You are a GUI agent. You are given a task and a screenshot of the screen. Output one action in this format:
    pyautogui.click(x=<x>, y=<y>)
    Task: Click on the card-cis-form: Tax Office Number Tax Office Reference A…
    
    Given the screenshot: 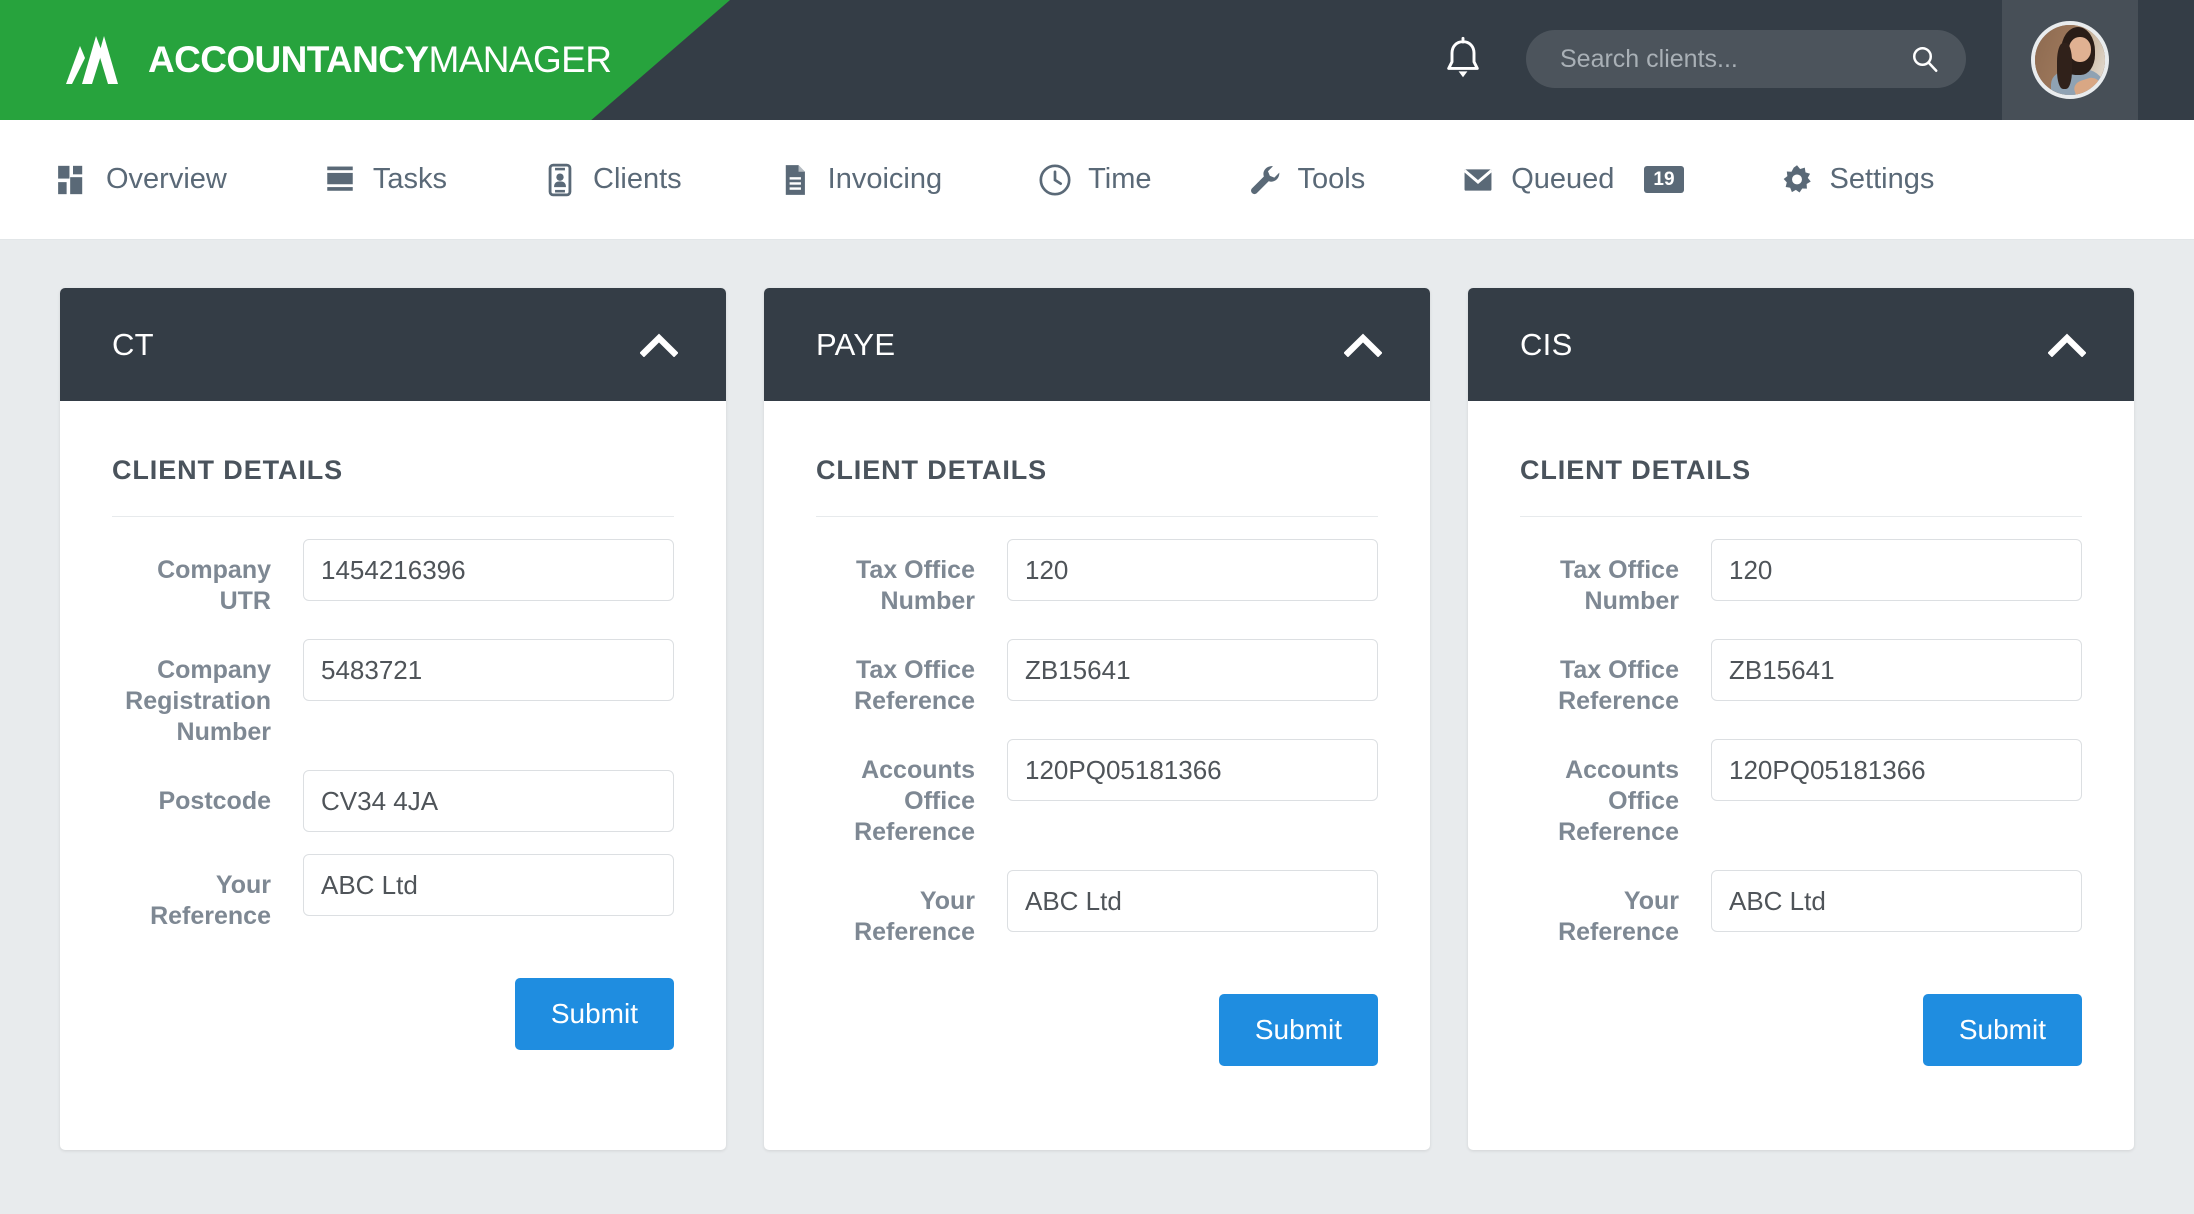 What is the action you would take?
    pyautogui.click(x=1801, y=791)
    